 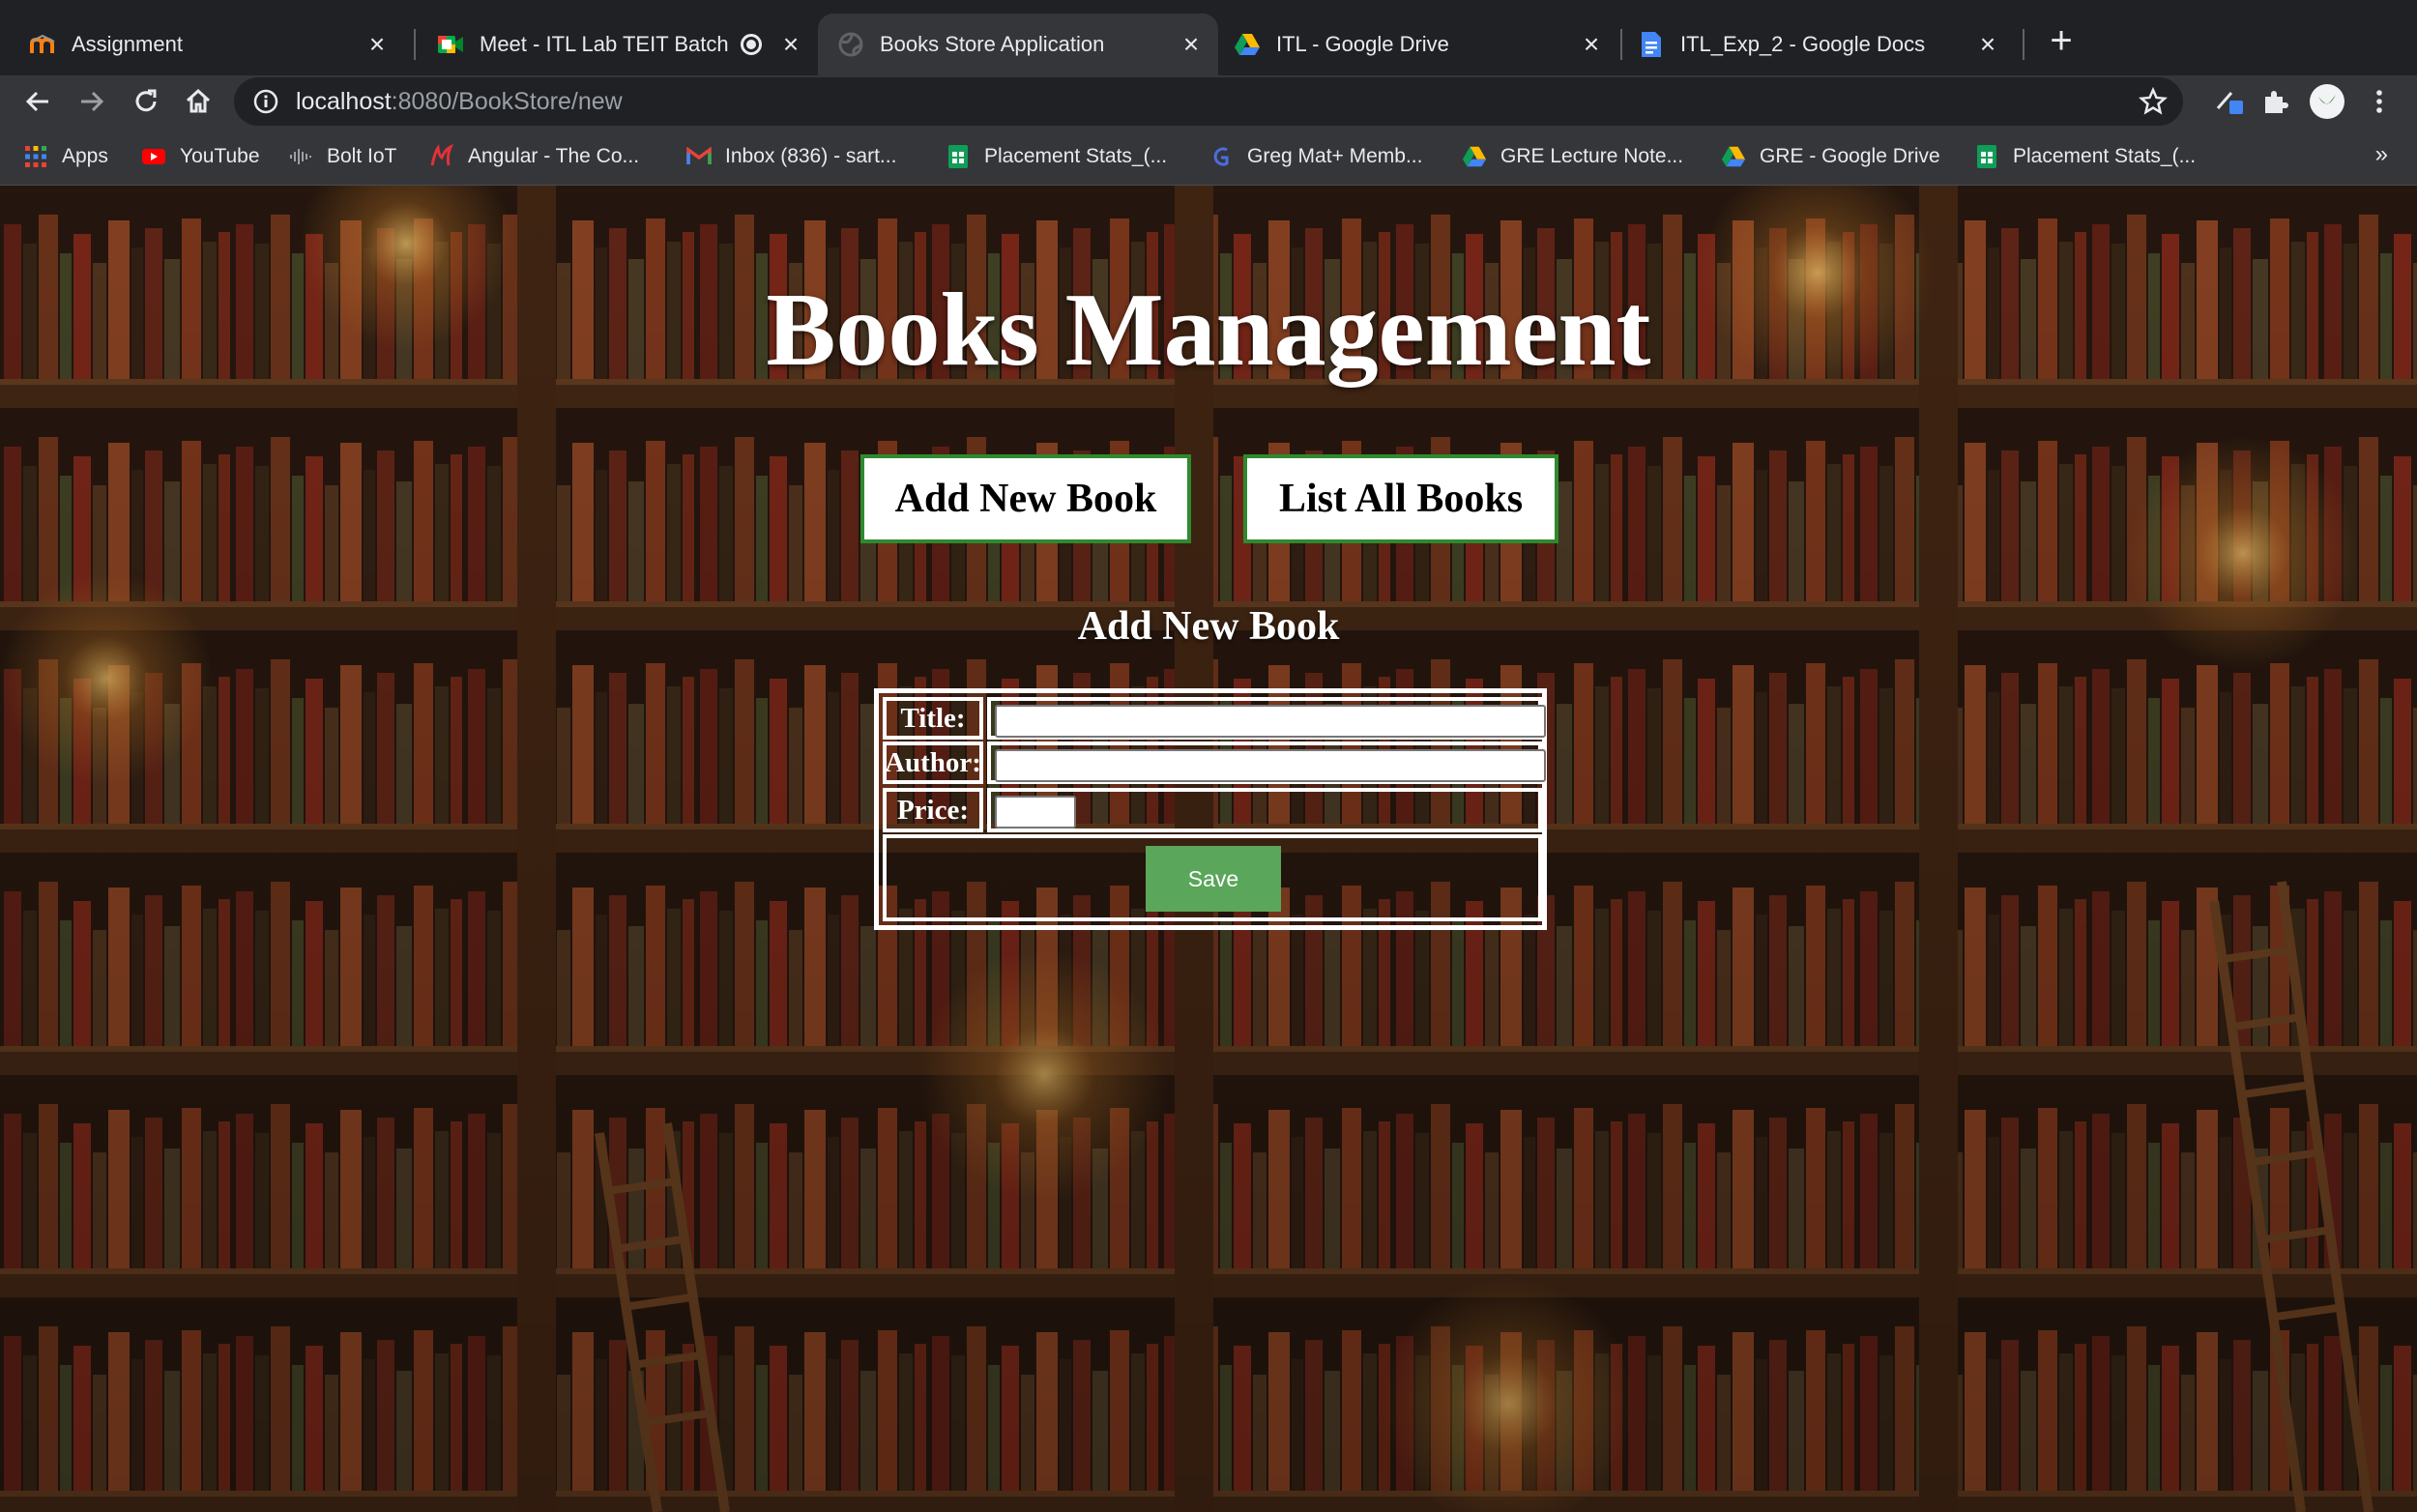 What do you see at coordinates (1208, 330) in the screenshot?
I see `page-title: Books Management` at bounding box center [1208, 330].